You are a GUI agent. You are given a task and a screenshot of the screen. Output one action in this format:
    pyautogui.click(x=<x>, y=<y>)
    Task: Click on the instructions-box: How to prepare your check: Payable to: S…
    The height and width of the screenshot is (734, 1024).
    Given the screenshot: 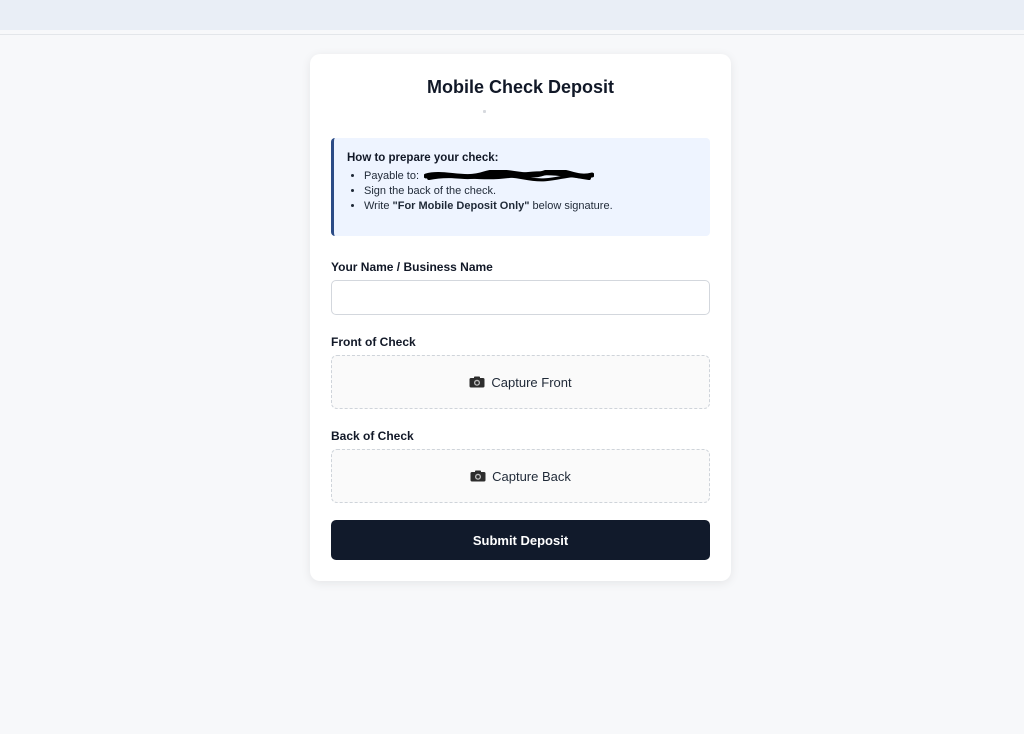 What is the action you would take?
    pyautogui.click(x=520, y=187)
    